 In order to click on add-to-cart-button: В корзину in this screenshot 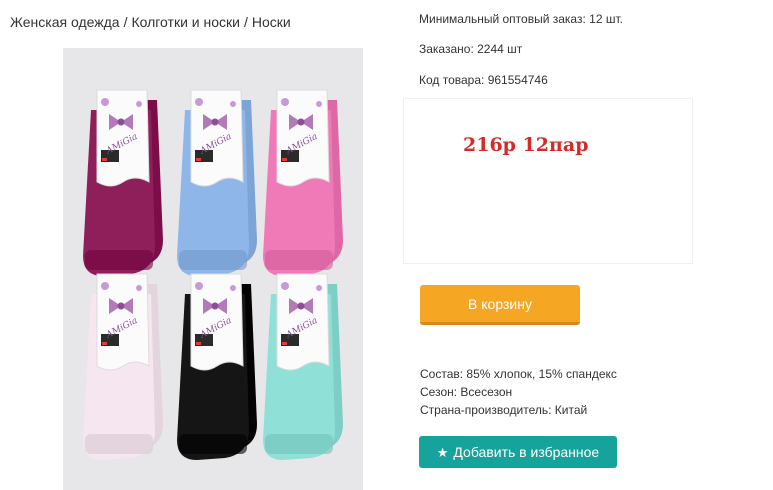, I will do `click(500, 305)`.